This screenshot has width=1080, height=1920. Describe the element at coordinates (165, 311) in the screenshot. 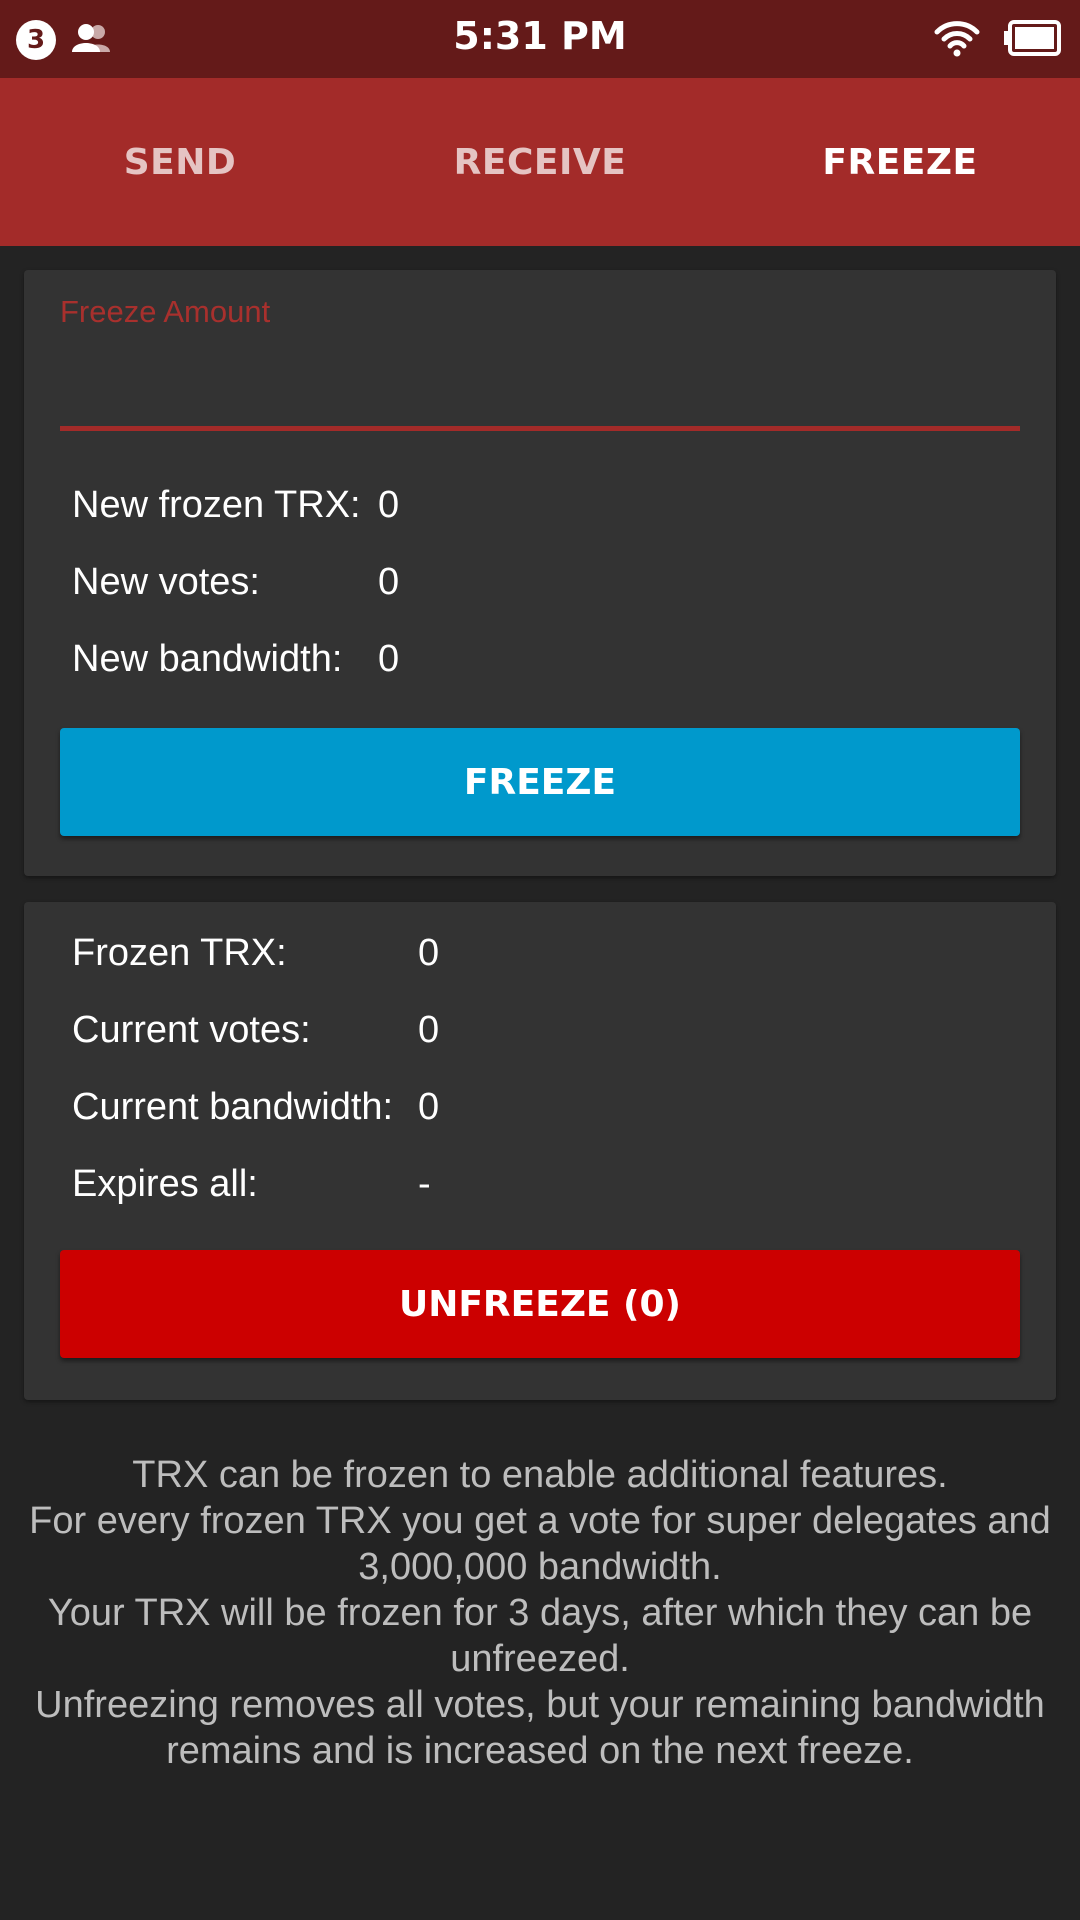

I see `freeze-amount-label: Freeze Amount` at that location.